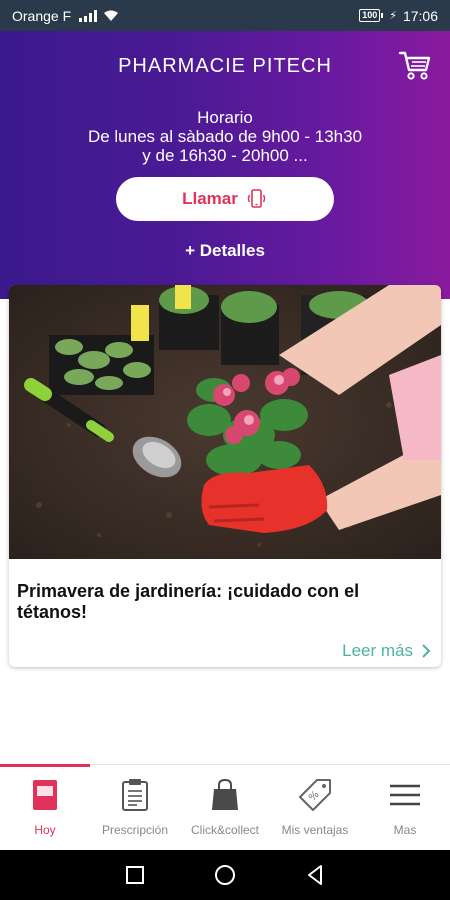  Describe the element at coordinates (135, 795) in the screenshot. I see `prescription-icon` at that location.